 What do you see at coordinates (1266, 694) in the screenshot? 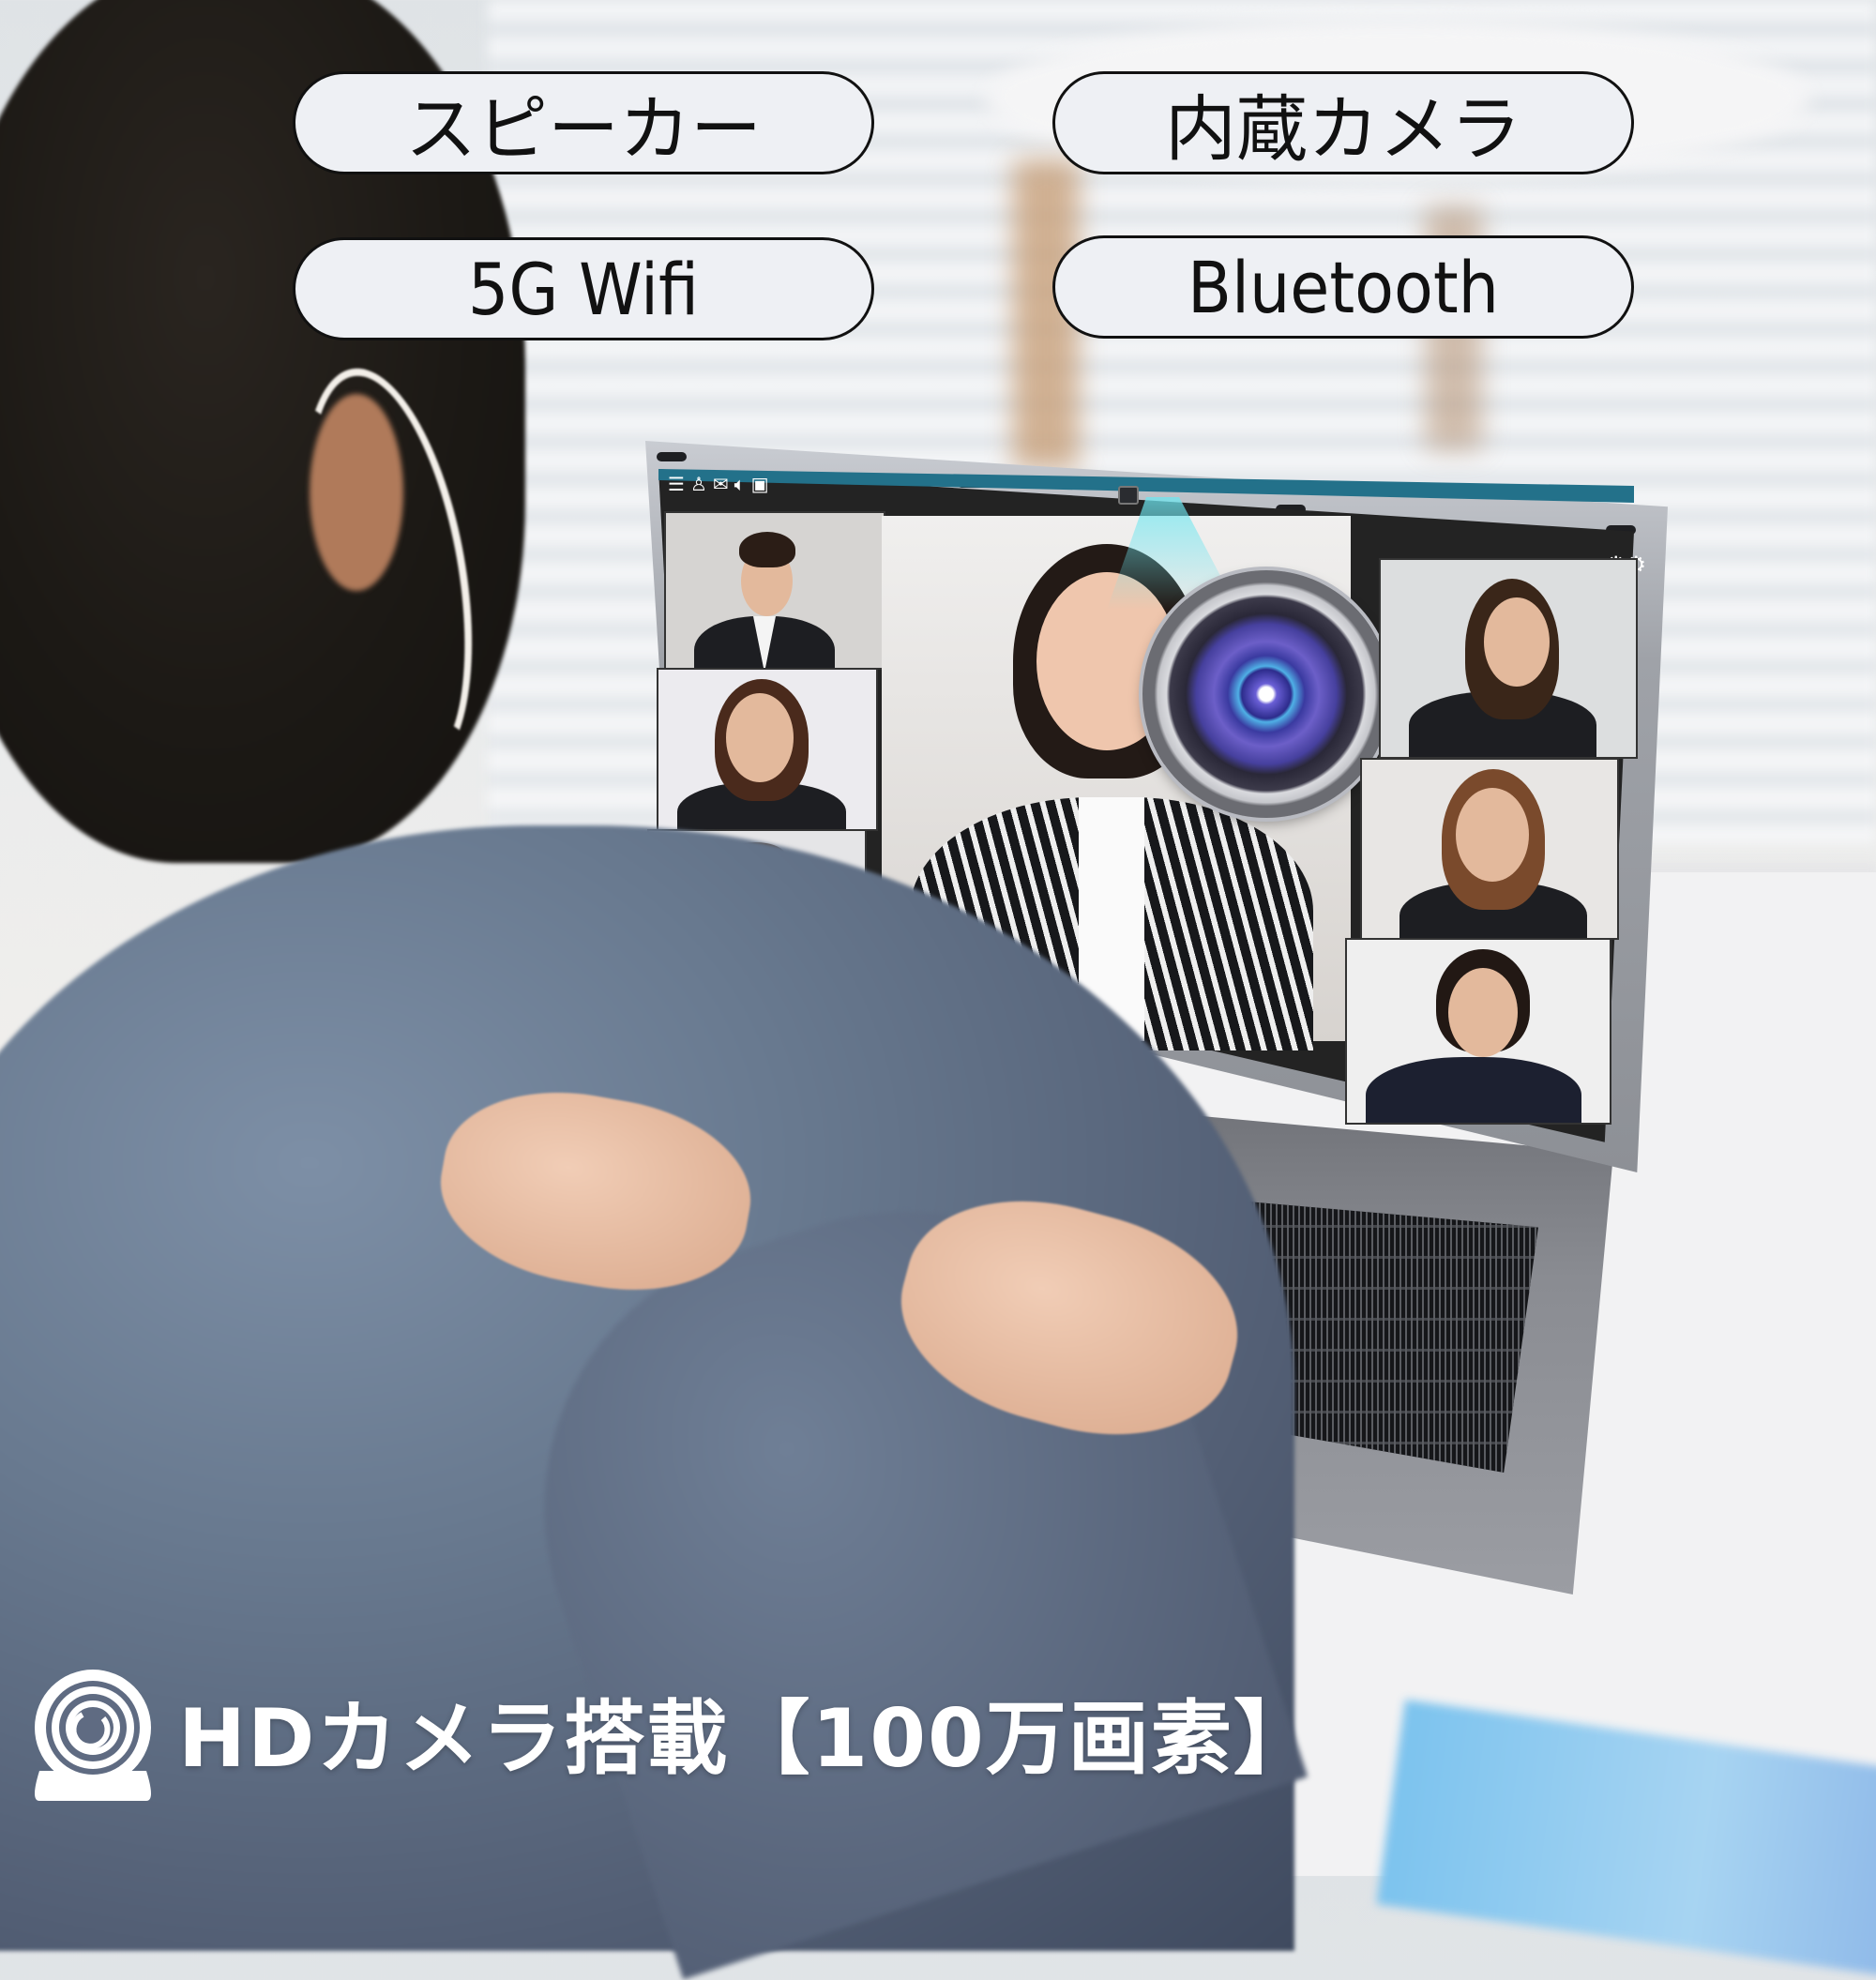
I see `camera-lens-icon` at bounding box center [1266, 694].